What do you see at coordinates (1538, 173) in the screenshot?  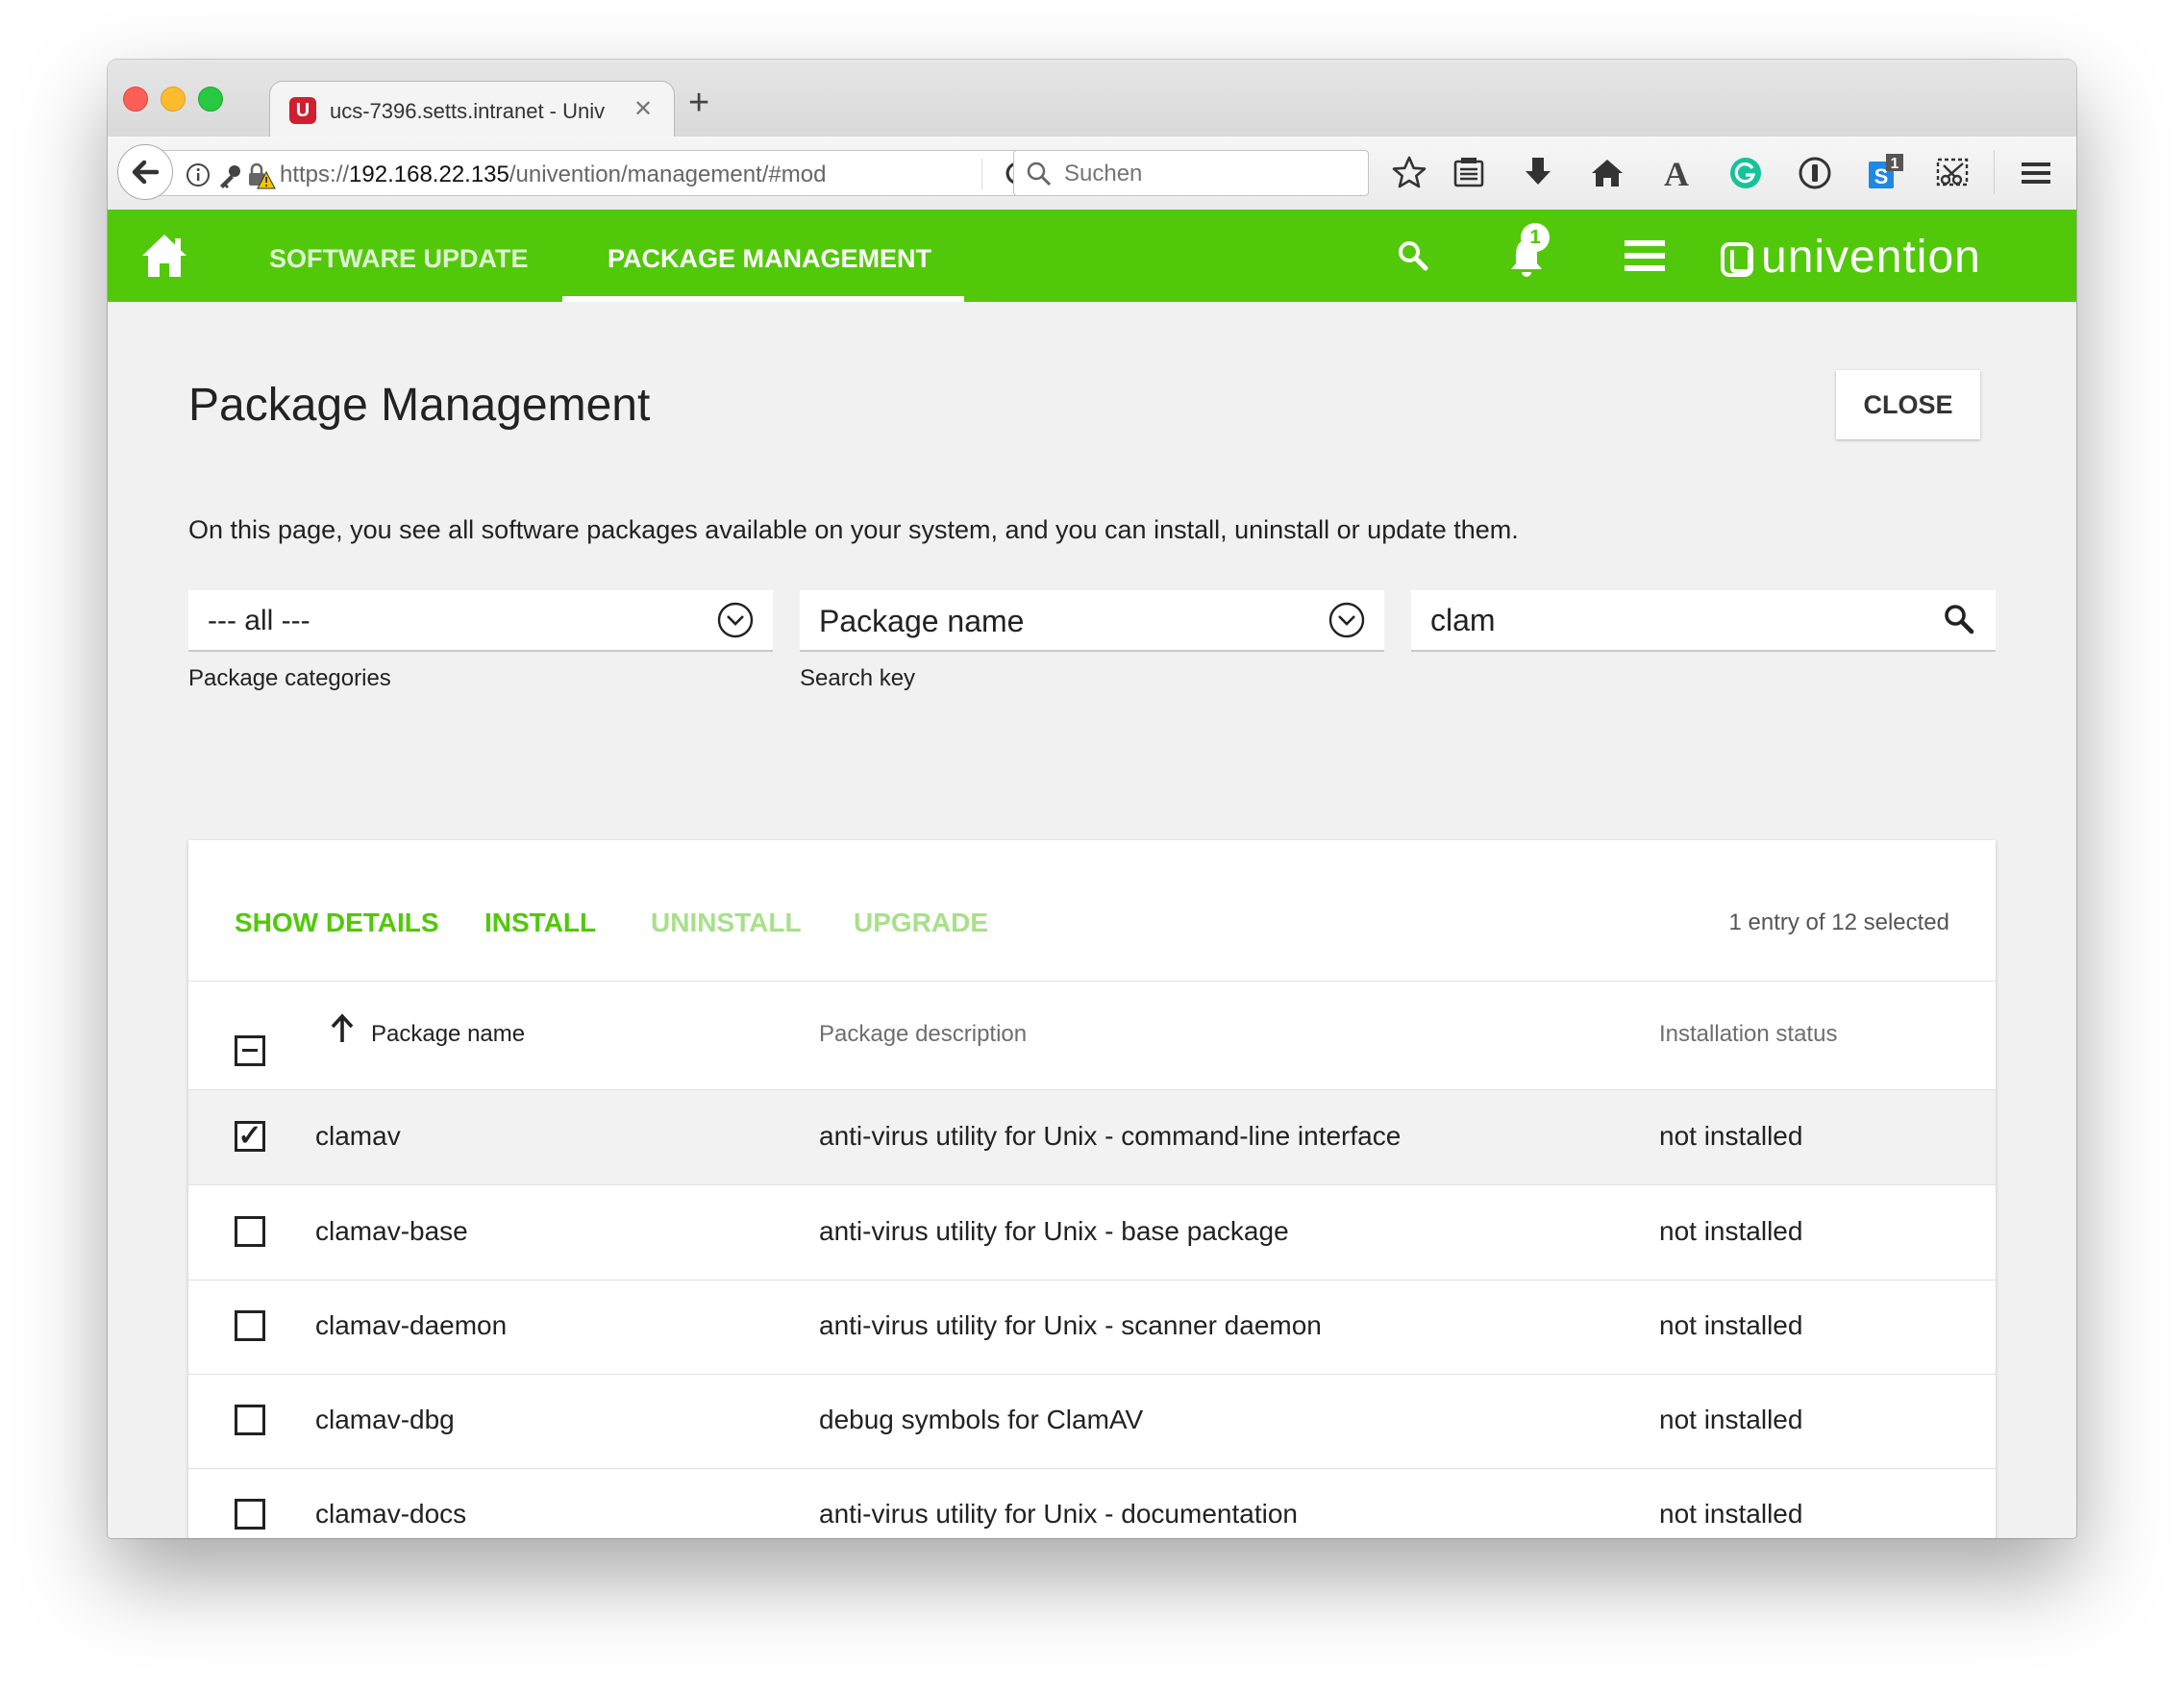 I see `download-icon` at bounding box center [1538, 173].